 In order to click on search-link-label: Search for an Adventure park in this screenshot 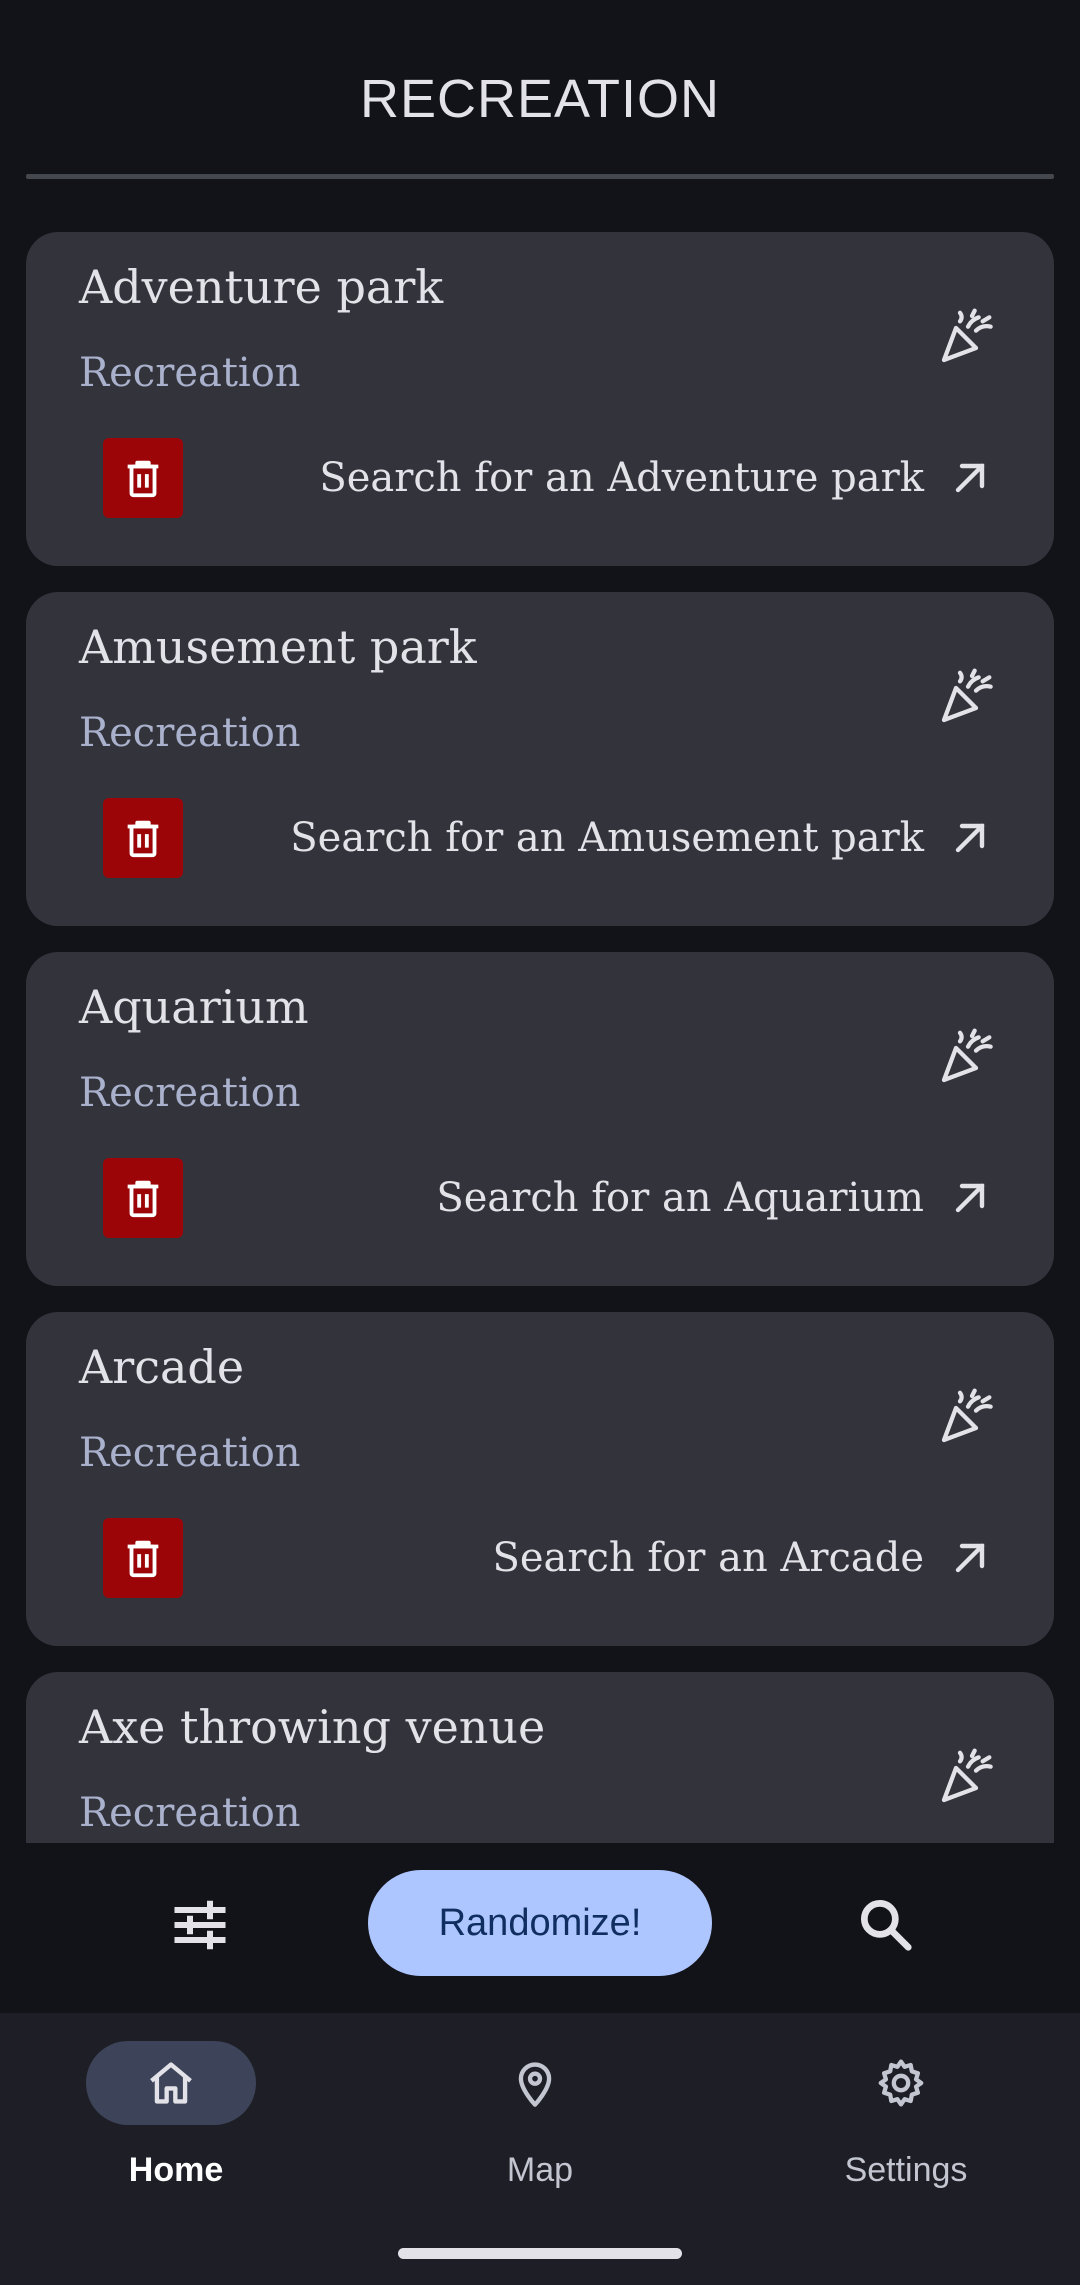, I will do `click(621, 478)`.